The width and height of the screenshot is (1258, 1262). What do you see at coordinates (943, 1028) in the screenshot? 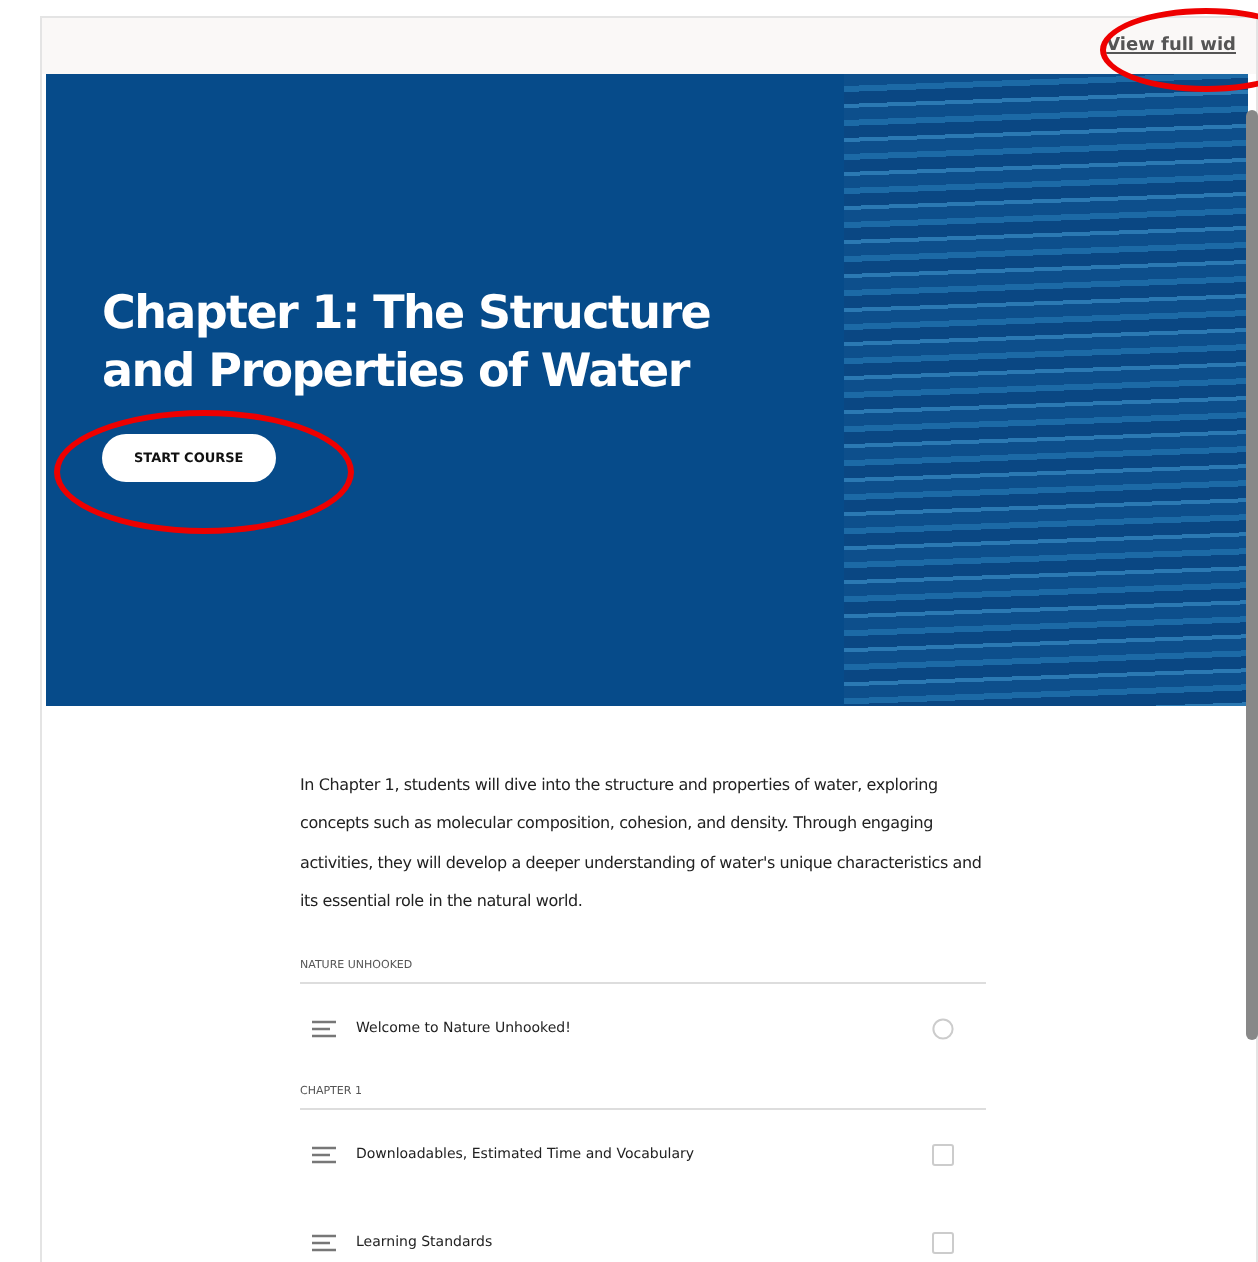
I see `status-circle-icon` at bounding box center [943, 1028].